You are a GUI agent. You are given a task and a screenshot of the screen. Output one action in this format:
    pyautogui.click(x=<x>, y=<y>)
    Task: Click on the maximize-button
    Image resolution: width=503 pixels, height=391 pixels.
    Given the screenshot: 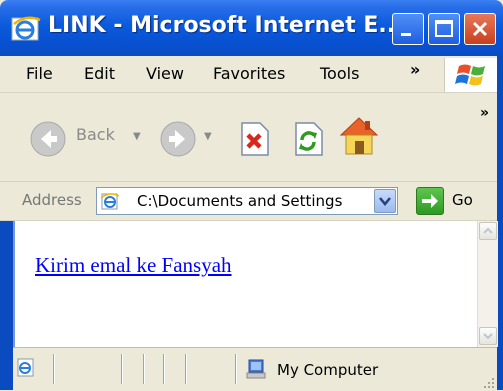 What is the action you would take?
    pyautogui.click(x=444, y=29)
    